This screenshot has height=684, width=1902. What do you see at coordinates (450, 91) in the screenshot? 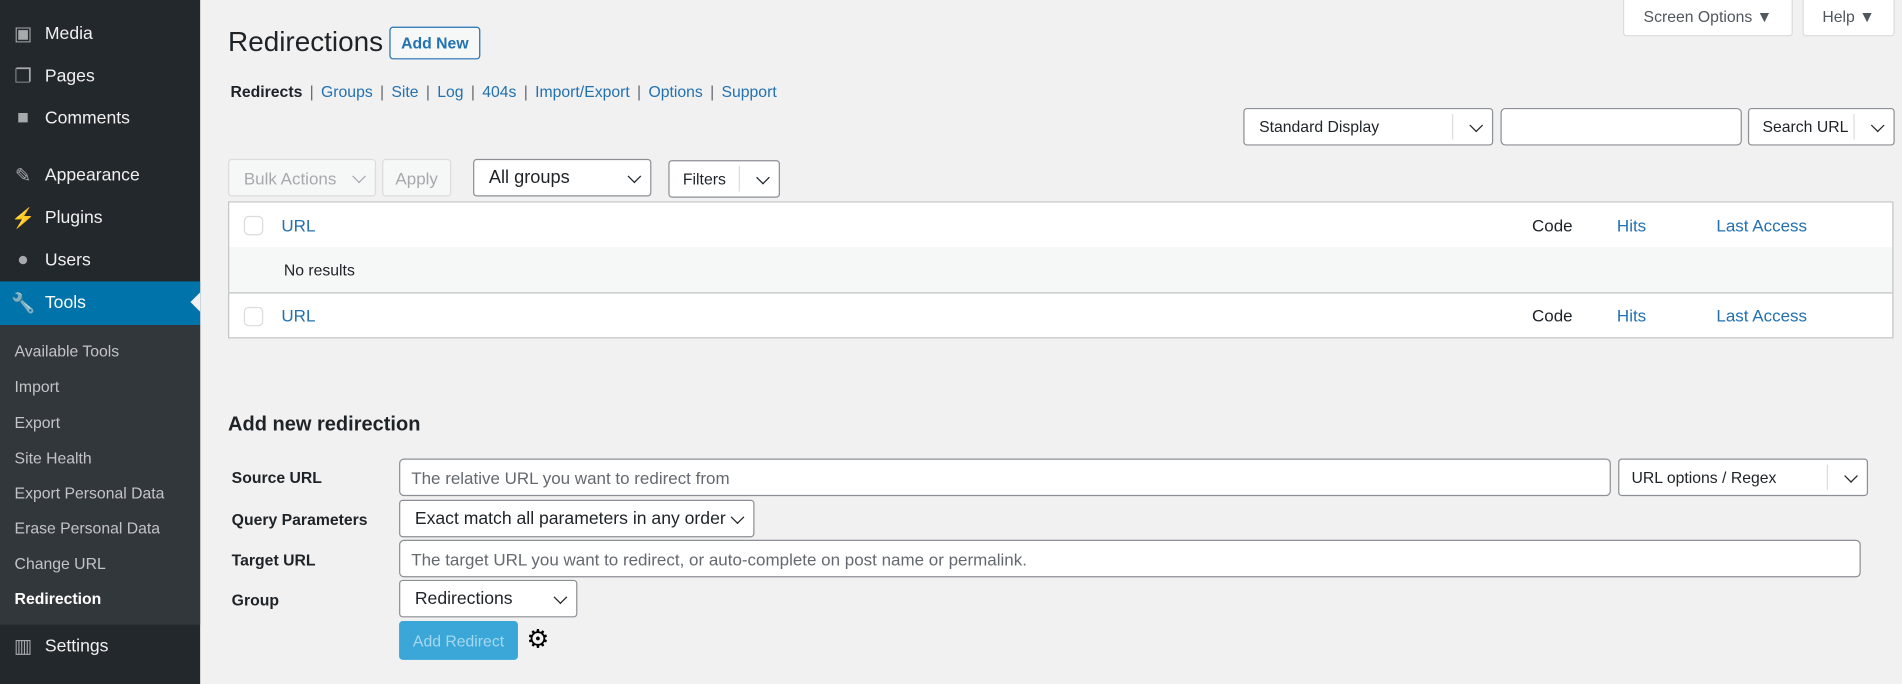
I see `subnav-log: Log` at bounding box center [450, 91].